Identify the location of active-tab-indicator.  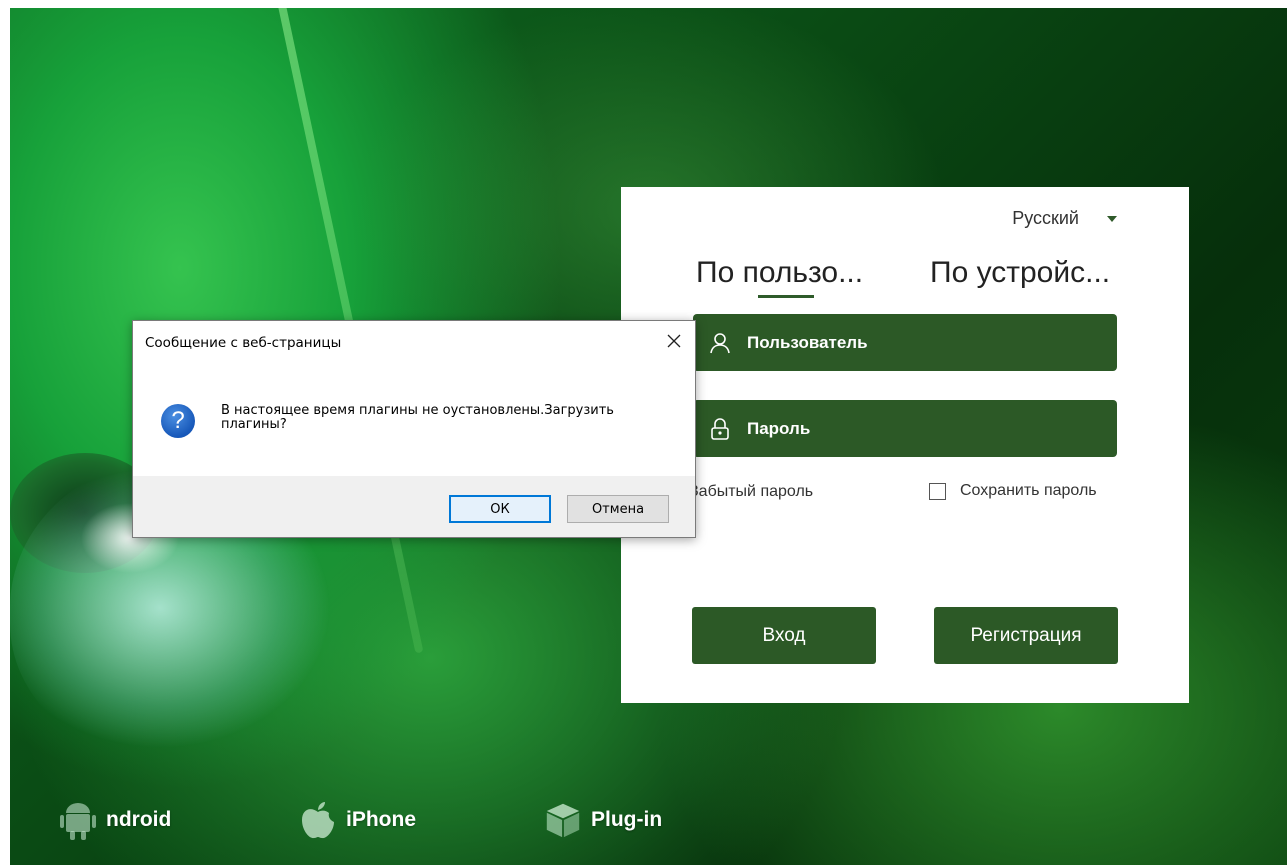
(786, 296).